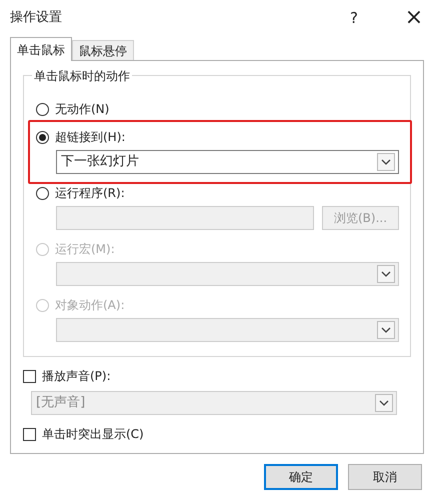 The height and width of the screenshot is (502, 434). What do you see at coordinates (82, 109) in the screenshot?
I see `radio-label: 无动作(N)` at bounding box center [82, 109].